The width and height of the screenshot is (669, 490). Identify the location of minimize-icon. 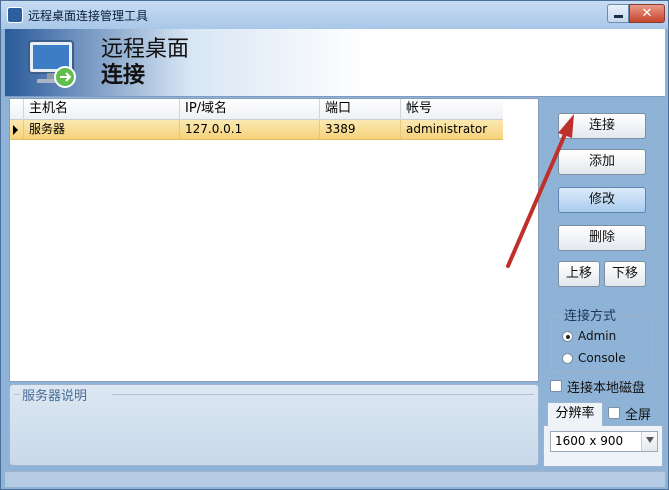
(618, 16).